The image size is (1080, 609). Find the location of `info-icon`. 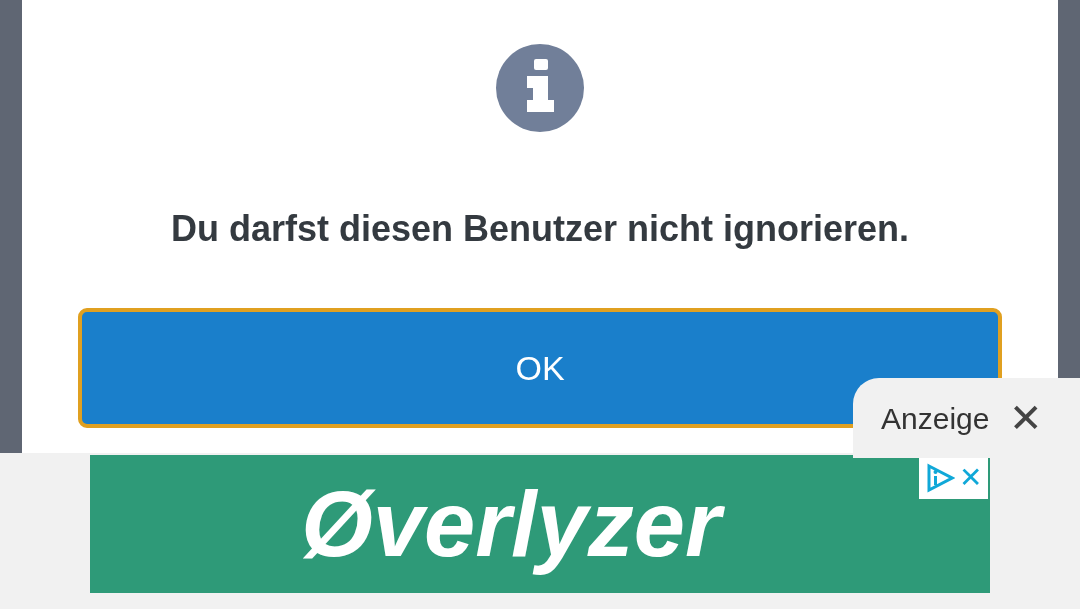

info-icon is located at coordinates (540, 88).